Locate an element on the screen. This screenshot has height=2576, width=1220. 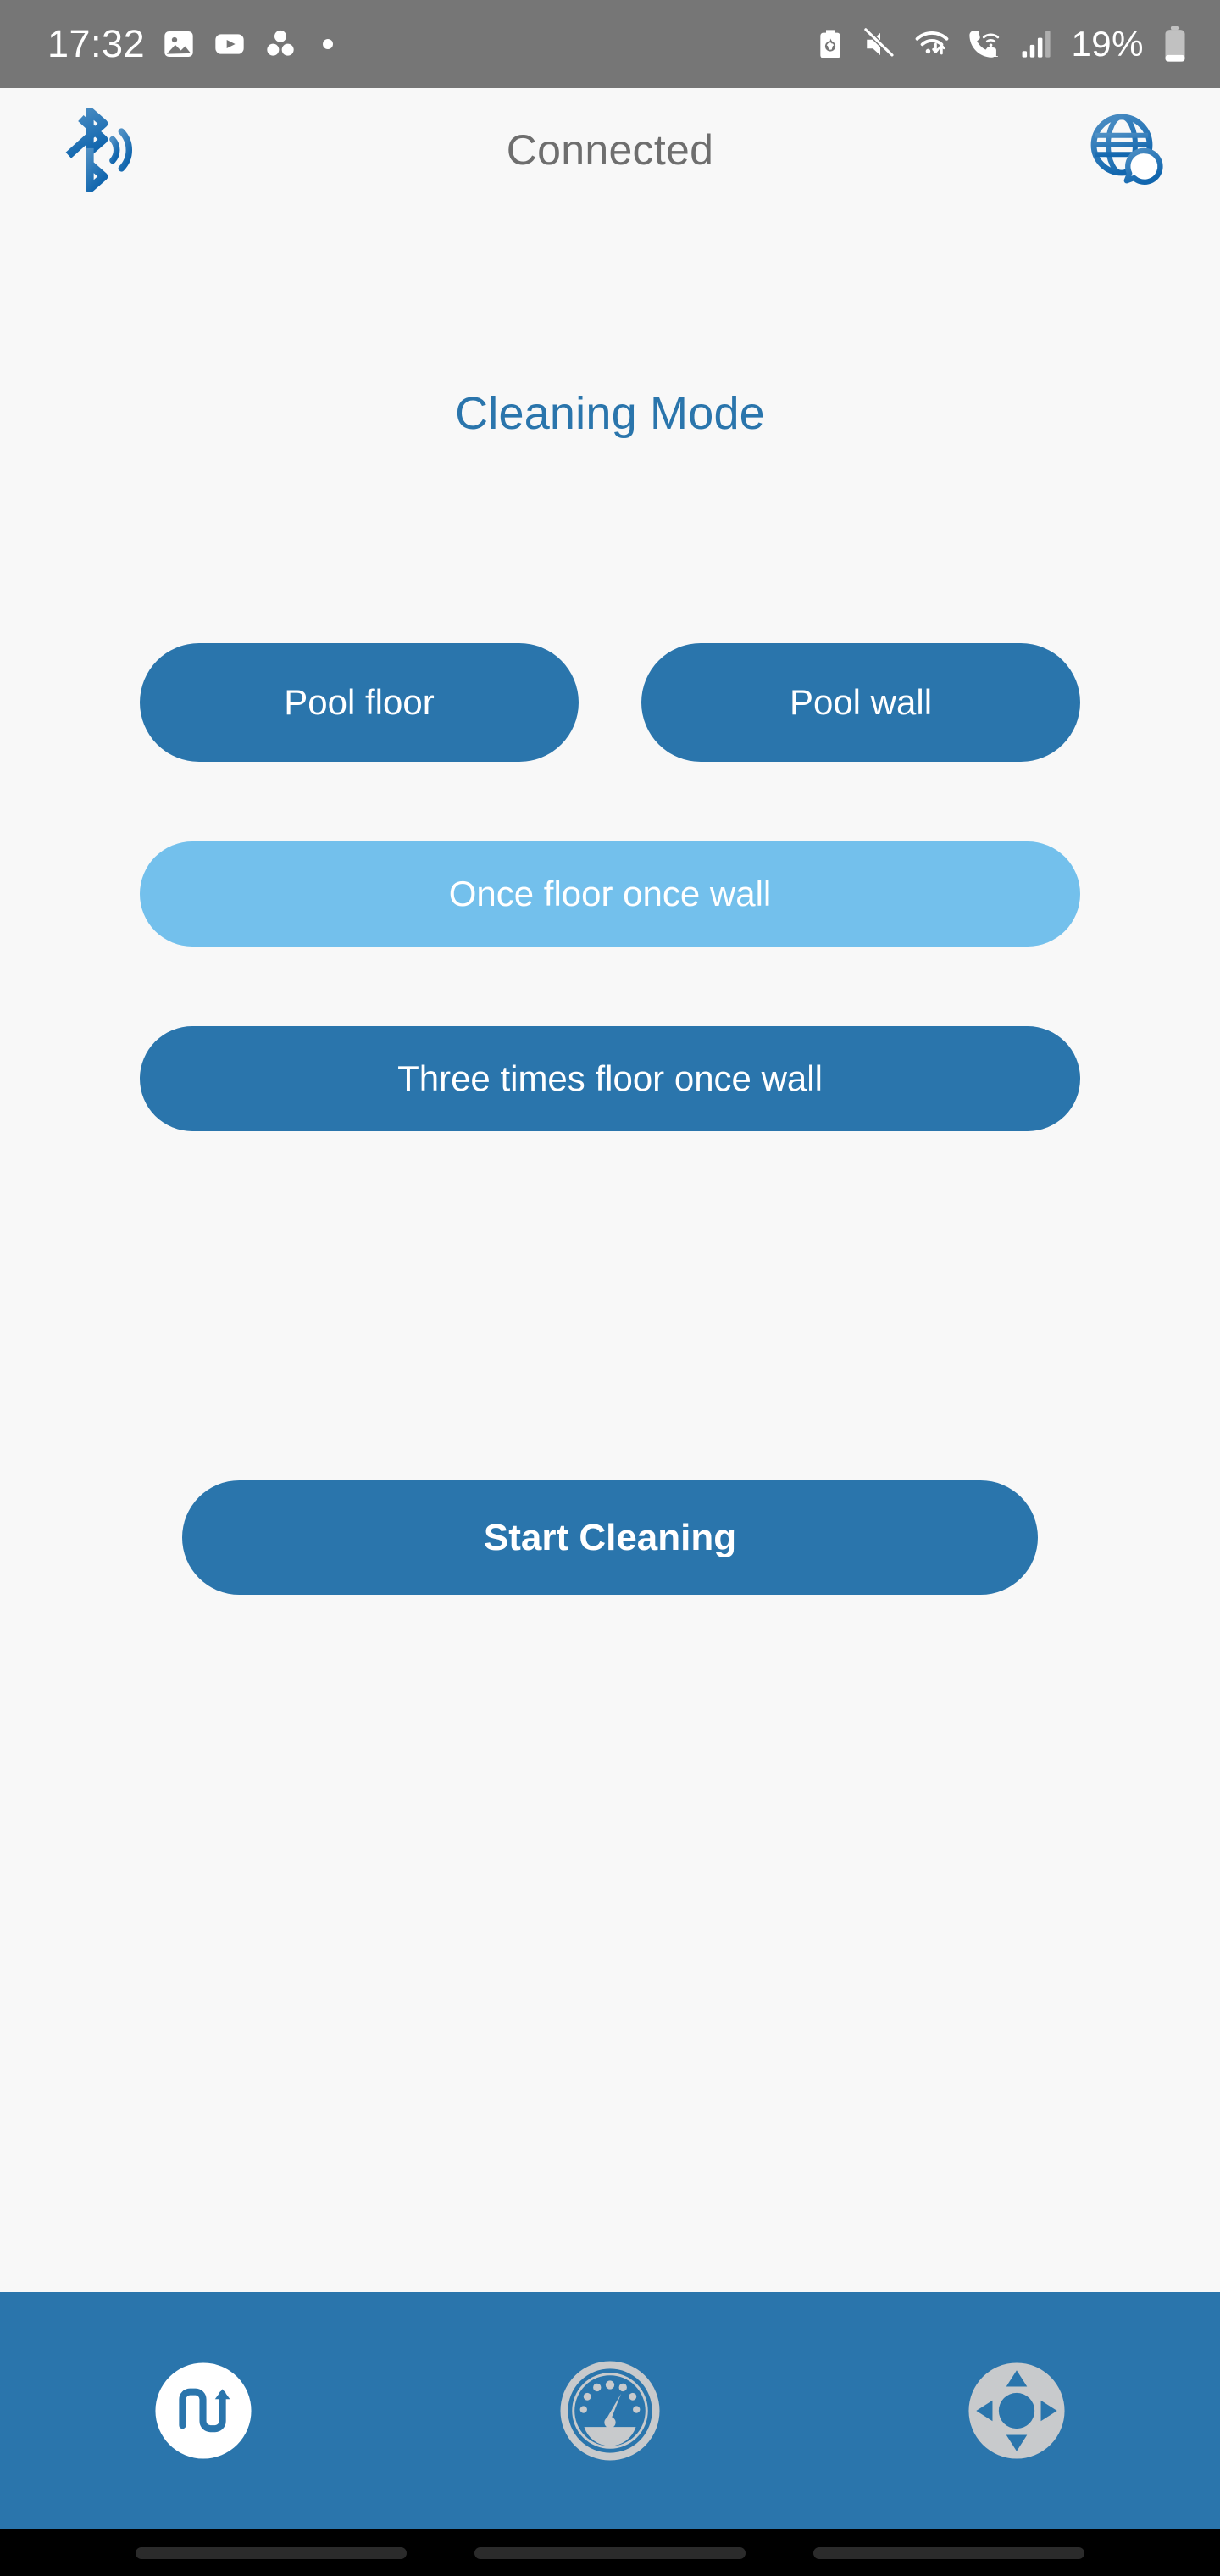
gesture-hint-recents is located at coordinates (948, 2552).